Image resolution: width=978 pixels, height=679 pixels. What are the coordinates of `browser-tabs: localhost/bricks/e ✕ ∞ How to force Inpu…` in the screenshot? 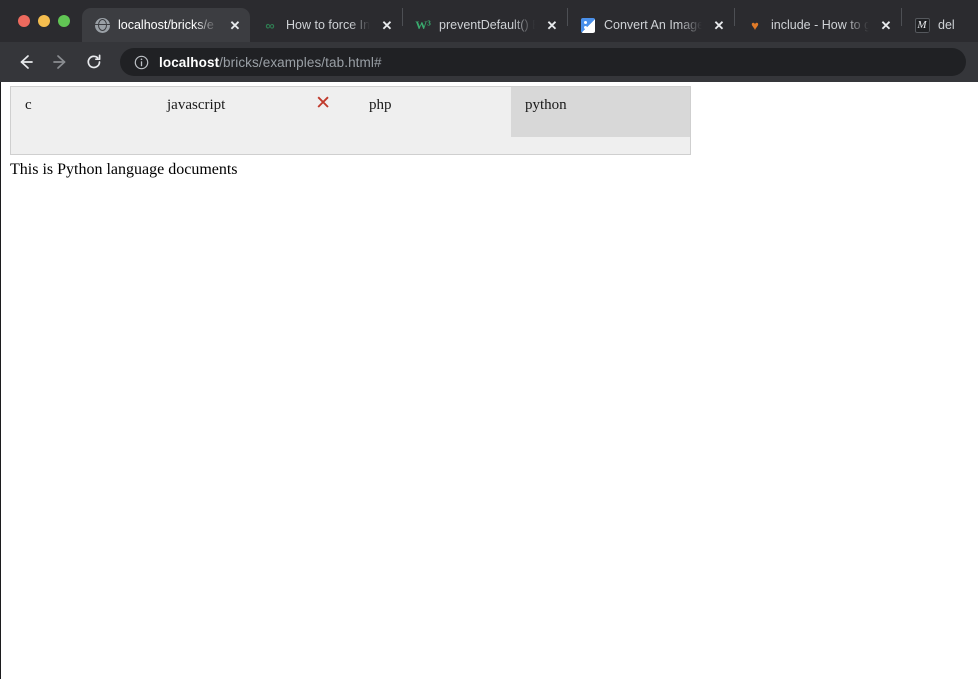 It's located at (530, 21).